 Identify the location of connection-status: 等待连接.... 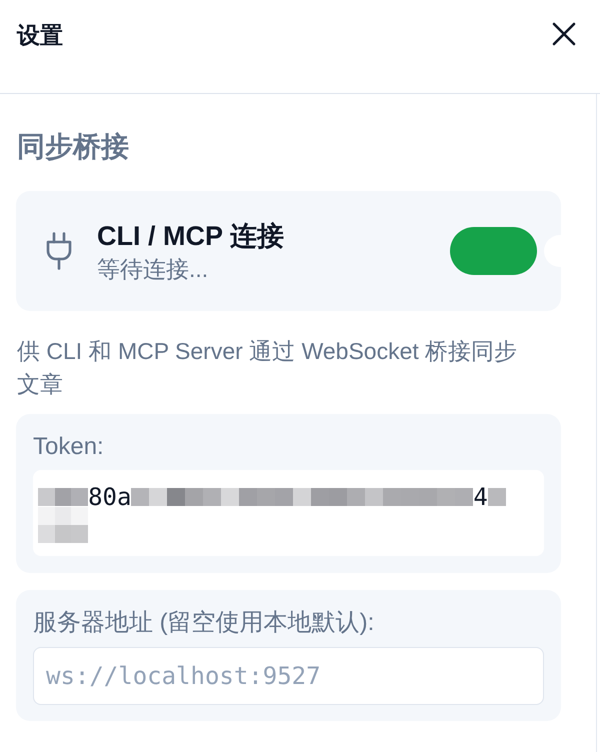
(153, 269).